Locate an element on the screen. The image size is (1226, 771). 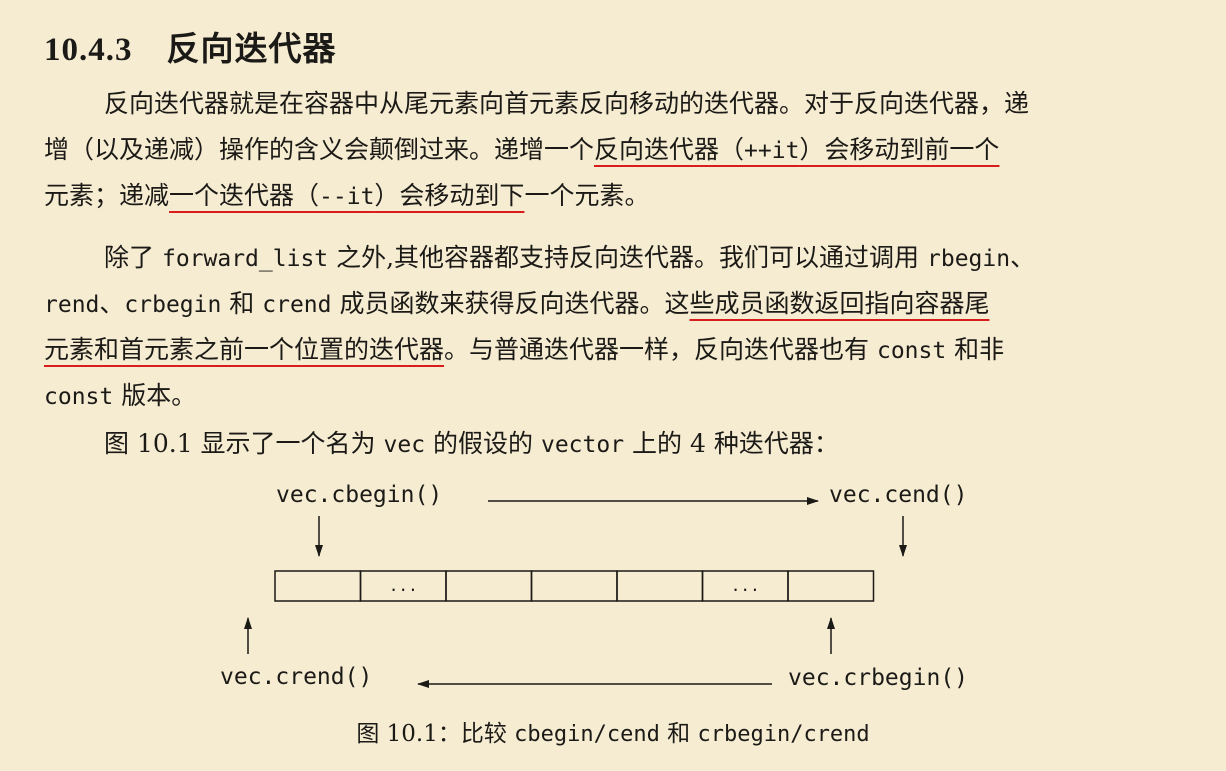
paragraph-line: const 版本。 is located at coordinates (120, 395).